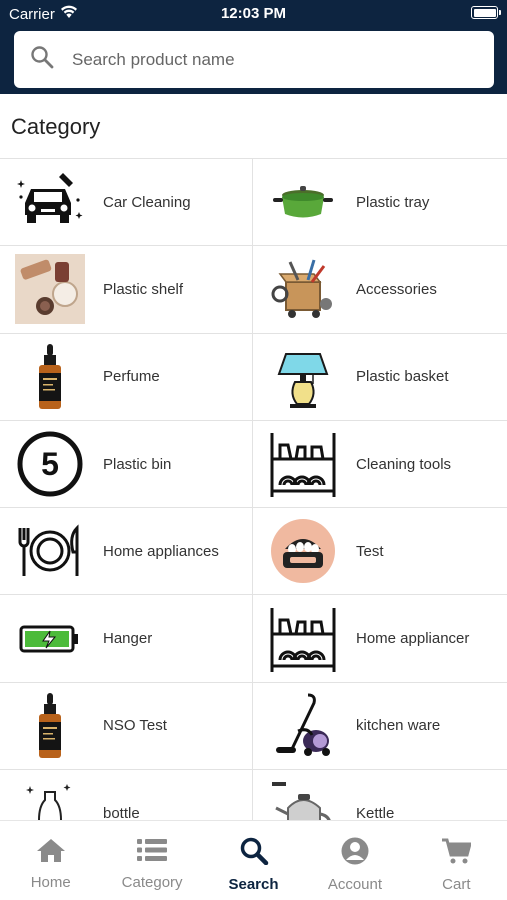  Describe the element at coordinates (355, 884) in the screenshot. I see `tab-label: Account` at that location.